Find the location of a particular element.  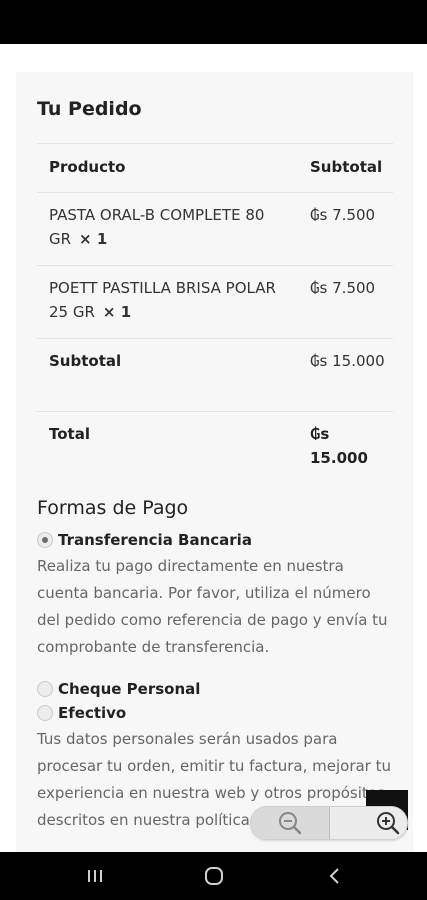

total-value: ₲s 15.000 is located at coordinates (339, 446).